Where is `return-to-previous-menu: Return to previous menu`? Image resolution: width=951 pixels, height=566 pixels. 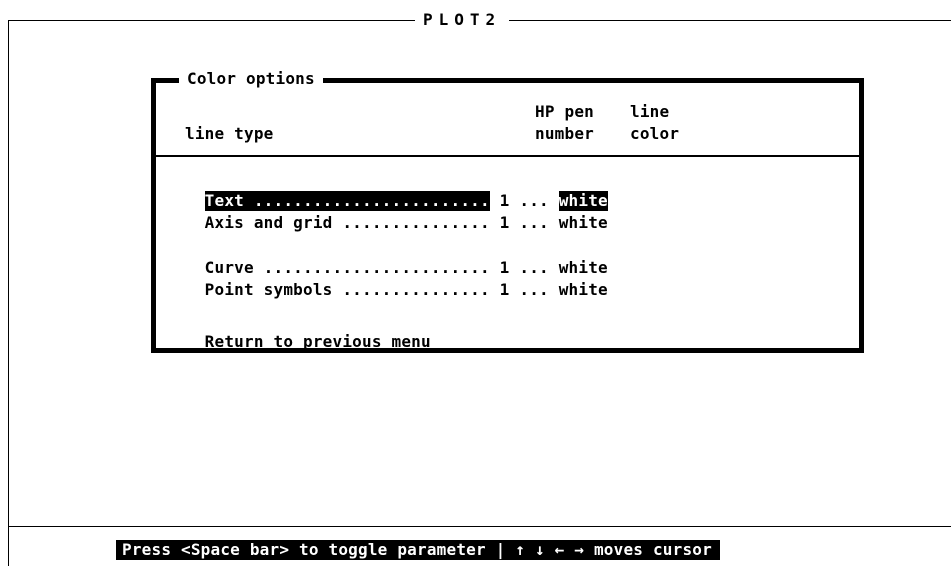
return-to-previous-menu: Return to previous menu is located at coordinates (308, 332).